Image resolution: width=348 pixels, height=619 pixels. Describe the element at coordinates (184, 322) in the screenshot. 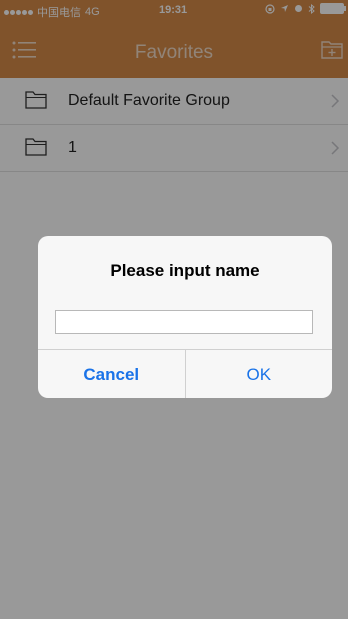

I see `name-input` at that location.